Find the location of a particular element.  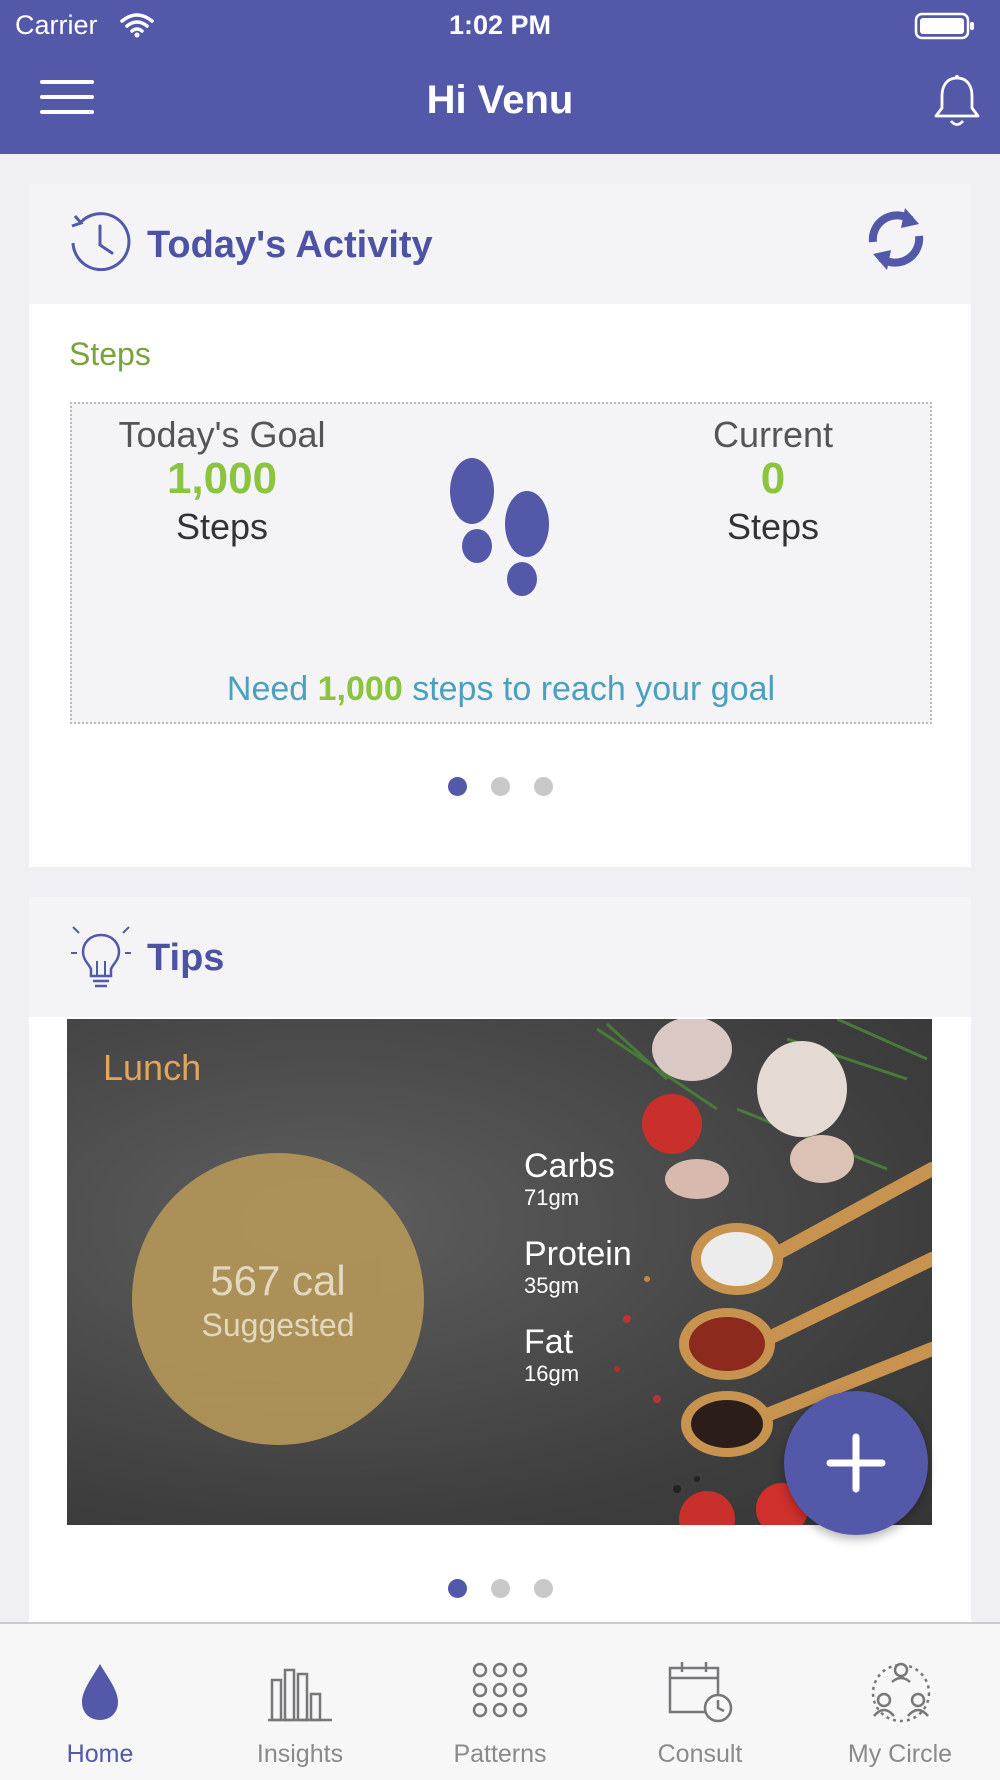

tab-home: Home is located at coordinates (100, 1702).